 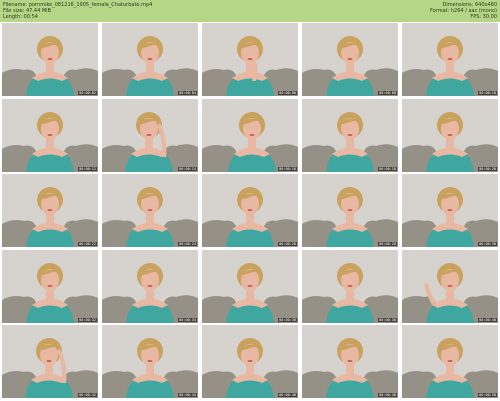 I want to click on video-thumbnail: 00:00:34, so click(x=150, y=286).